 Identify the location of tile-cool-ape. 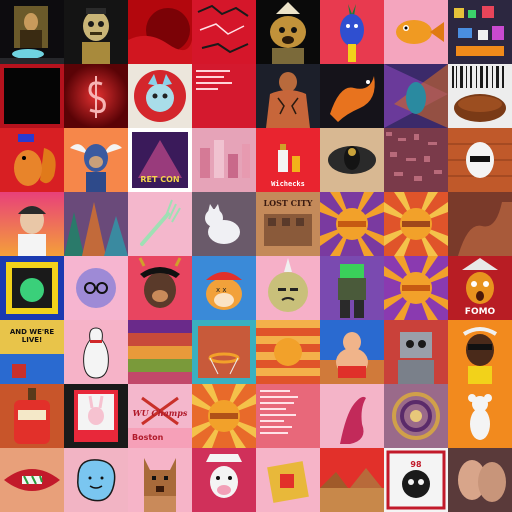
(480, 352).